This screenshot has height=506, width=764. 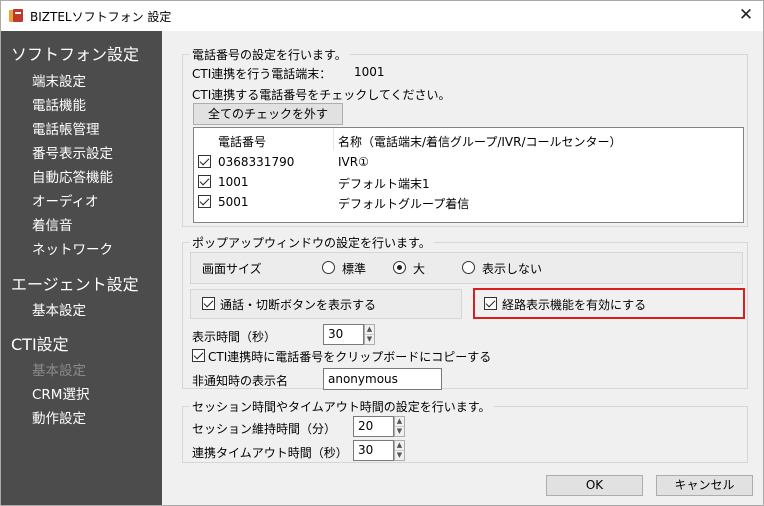 What do you see at coordinates (242, 141) in the screenshot?
I see `column-header-number: 電話番号` at bounding box center [242, 141].